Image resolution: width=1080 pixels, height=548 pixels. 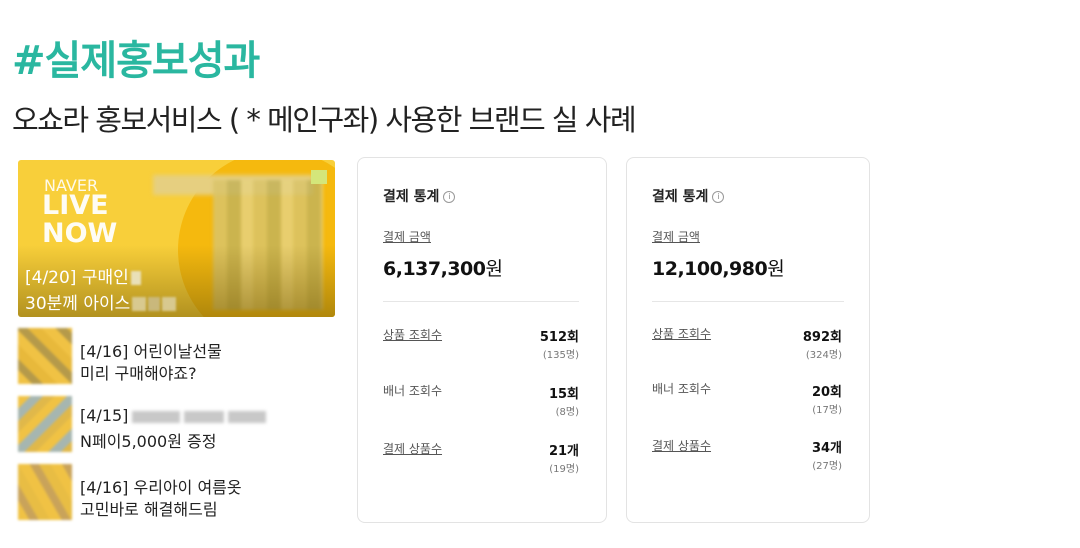 I want to click on page-subtitle: 오쇼라 홍보서비스 ( * 메인구좌) 사용한 브랜드 실 사례, so click(x=324, y=120).